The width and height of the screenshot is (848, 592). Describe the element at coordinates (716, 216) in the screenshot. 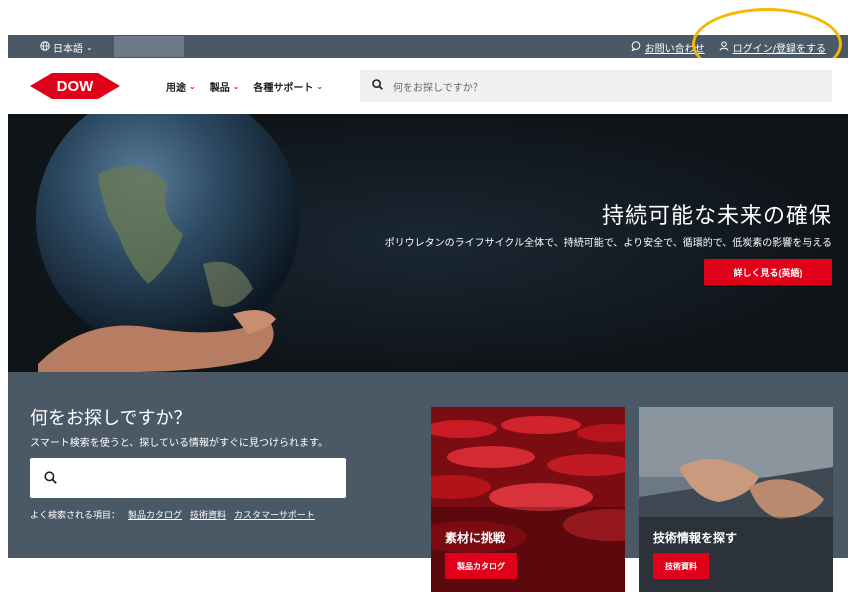

I see `hero-title: 持続可能な未来の確保` at that location.